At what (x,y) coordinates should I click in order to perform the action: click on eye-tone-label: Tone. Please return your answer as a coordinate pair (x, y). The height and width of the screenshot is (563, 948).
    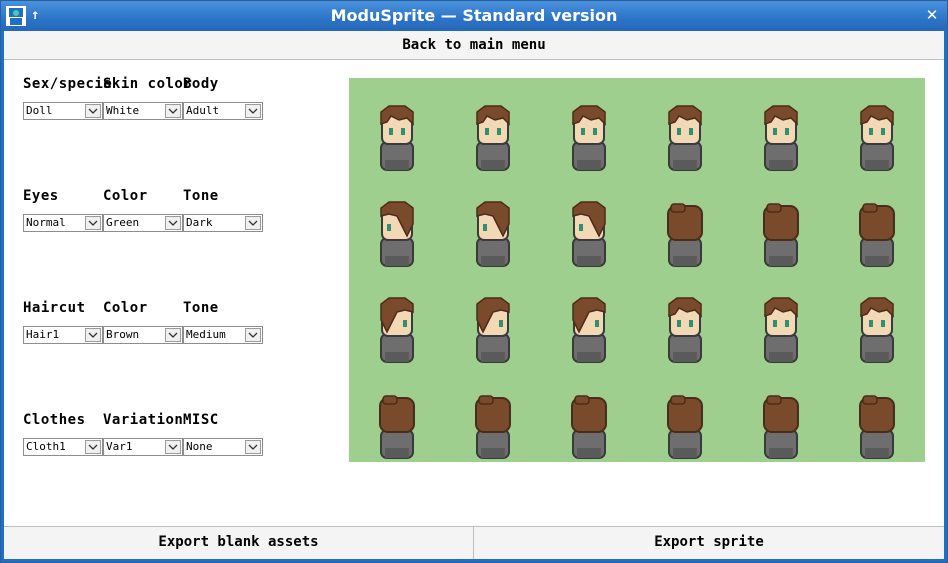
    Looking at the image, I should click on (201, 196).